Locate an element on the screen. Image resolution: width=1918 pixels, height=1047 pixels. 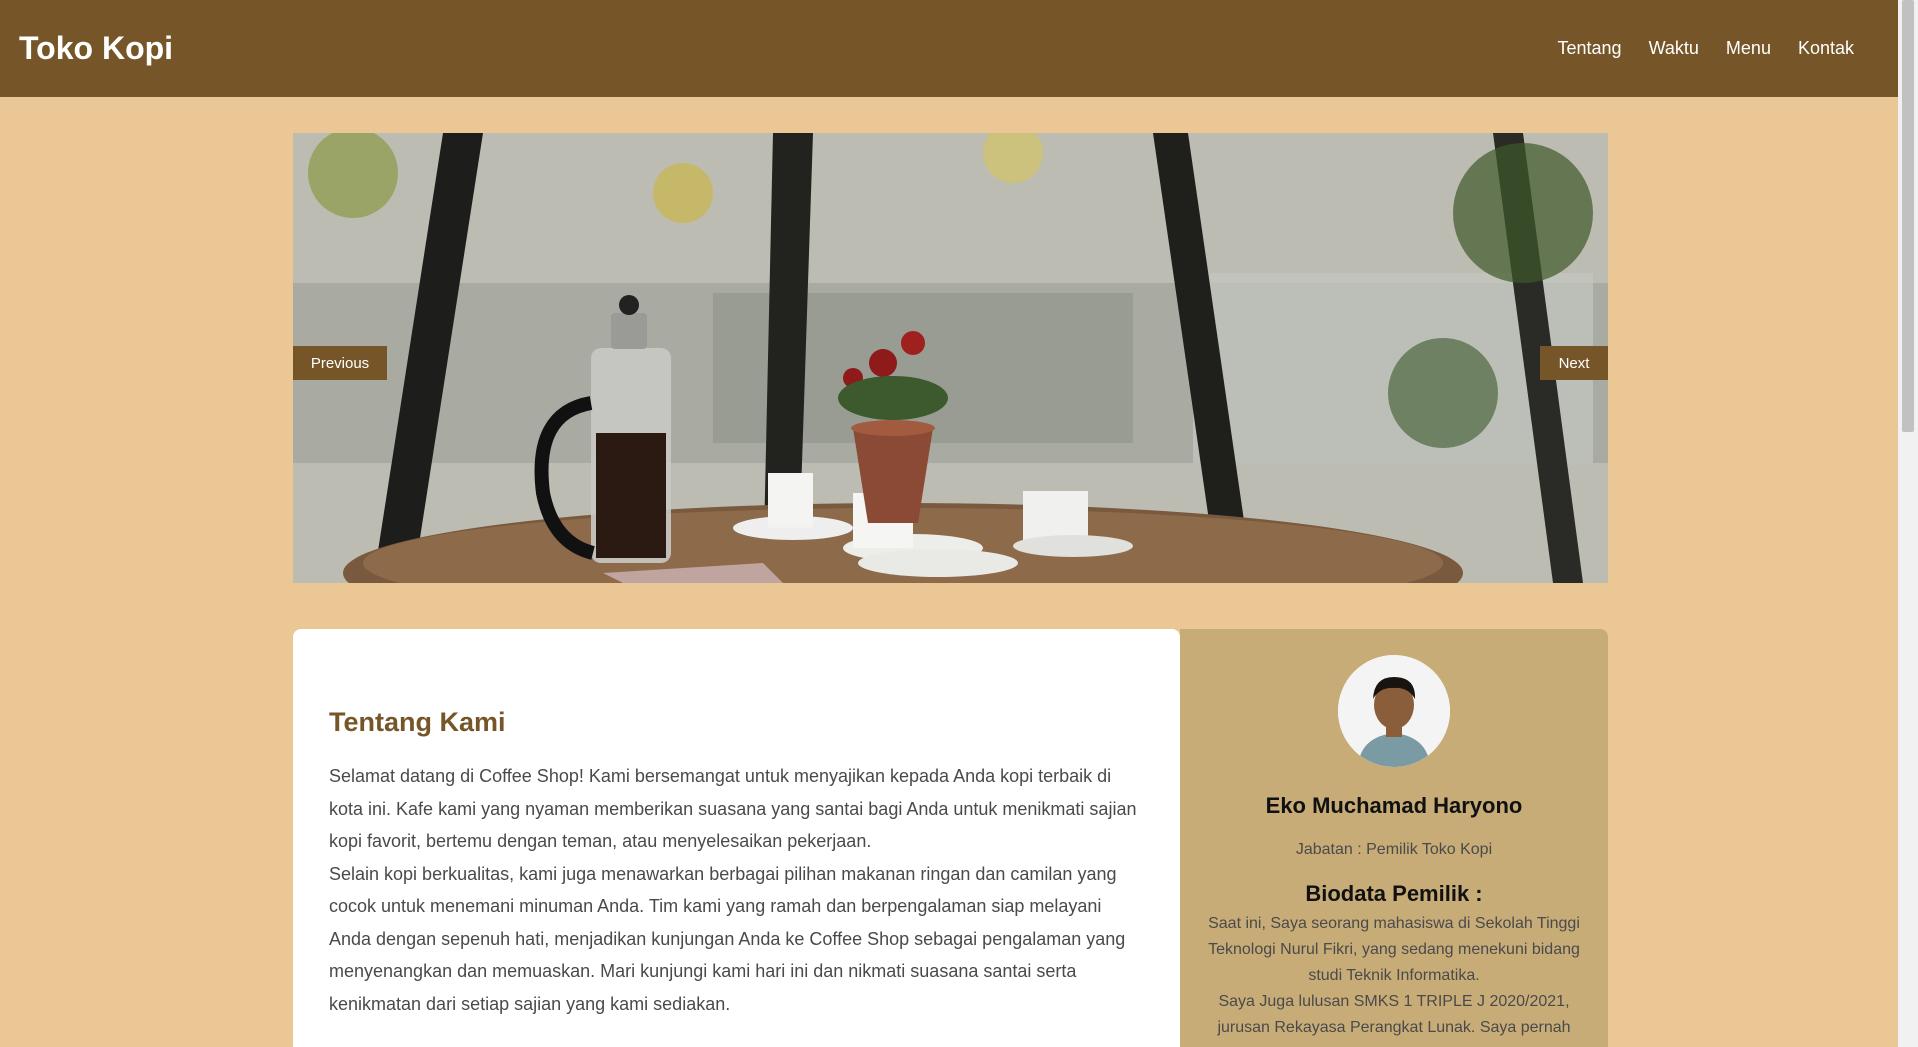
nav-link-kontak: Kontak is located at coordinates (1826, 48).